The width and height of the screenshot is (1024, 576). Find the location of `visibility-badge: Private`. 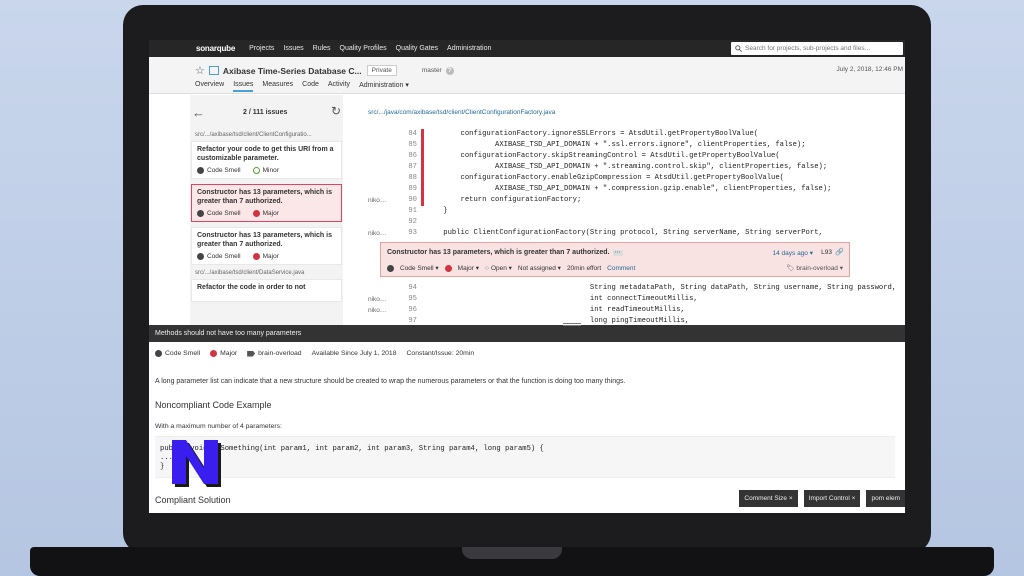

visibility-badge: Private is located at coordinates (381, 70).